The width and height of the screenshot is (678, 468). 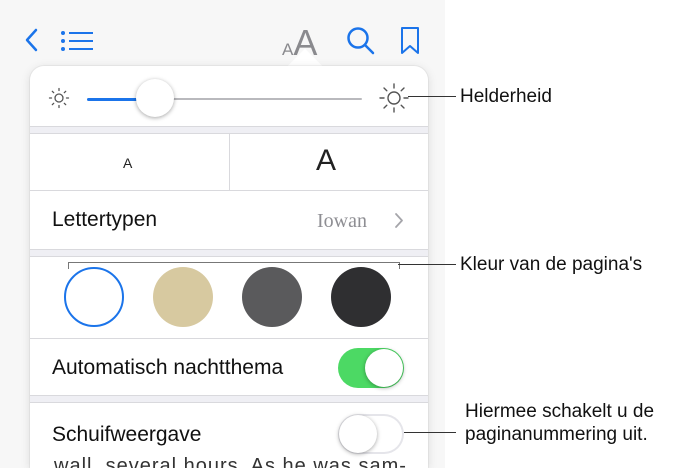 What do you see at coordinates (394, 100) in the screenshot?
I see `sun-large-icon` at bounding box center [394, 100].